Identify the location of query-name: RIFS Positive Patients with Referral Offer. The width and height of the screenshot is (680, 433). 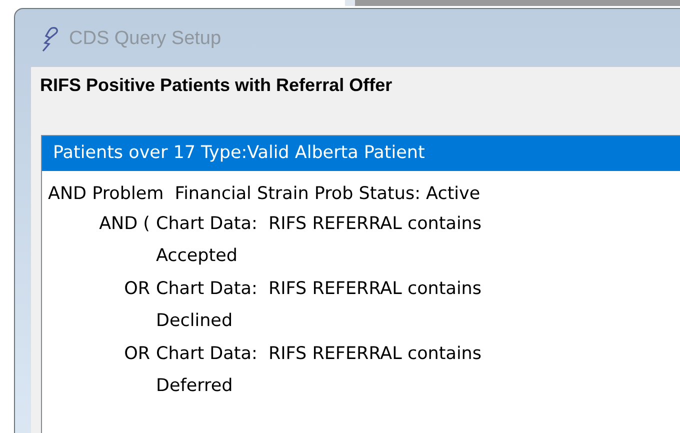
(217, 85).